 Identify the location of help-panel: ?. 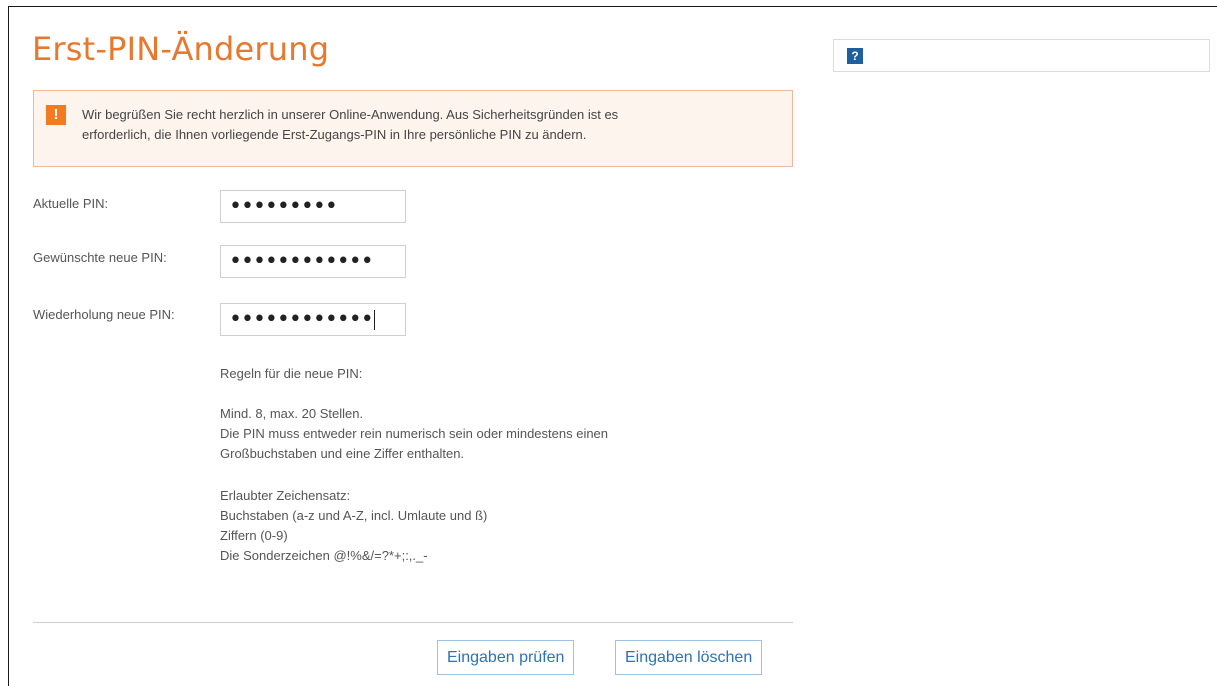
(1021, 55).